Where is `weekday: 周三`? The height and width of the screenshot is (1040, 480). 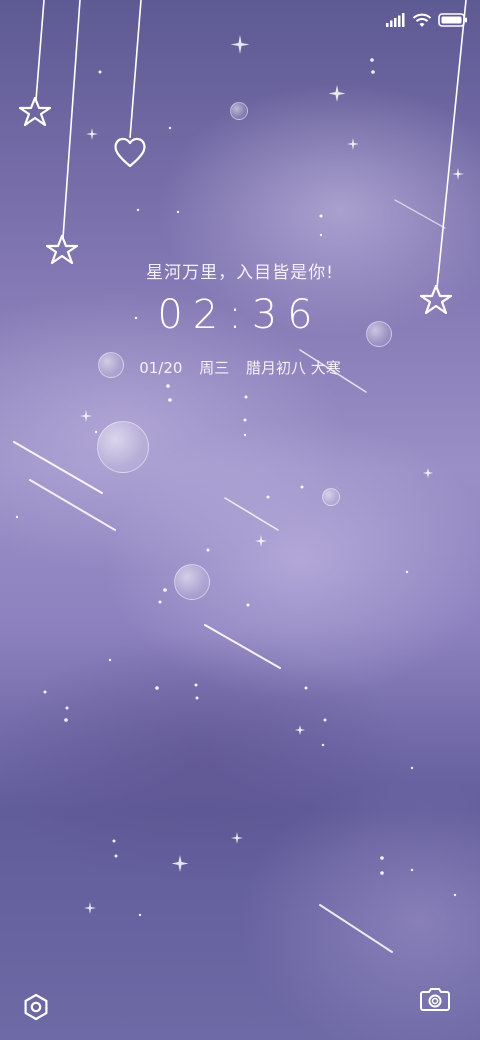
weekday: 周三 is located at coordinates (214, 368).